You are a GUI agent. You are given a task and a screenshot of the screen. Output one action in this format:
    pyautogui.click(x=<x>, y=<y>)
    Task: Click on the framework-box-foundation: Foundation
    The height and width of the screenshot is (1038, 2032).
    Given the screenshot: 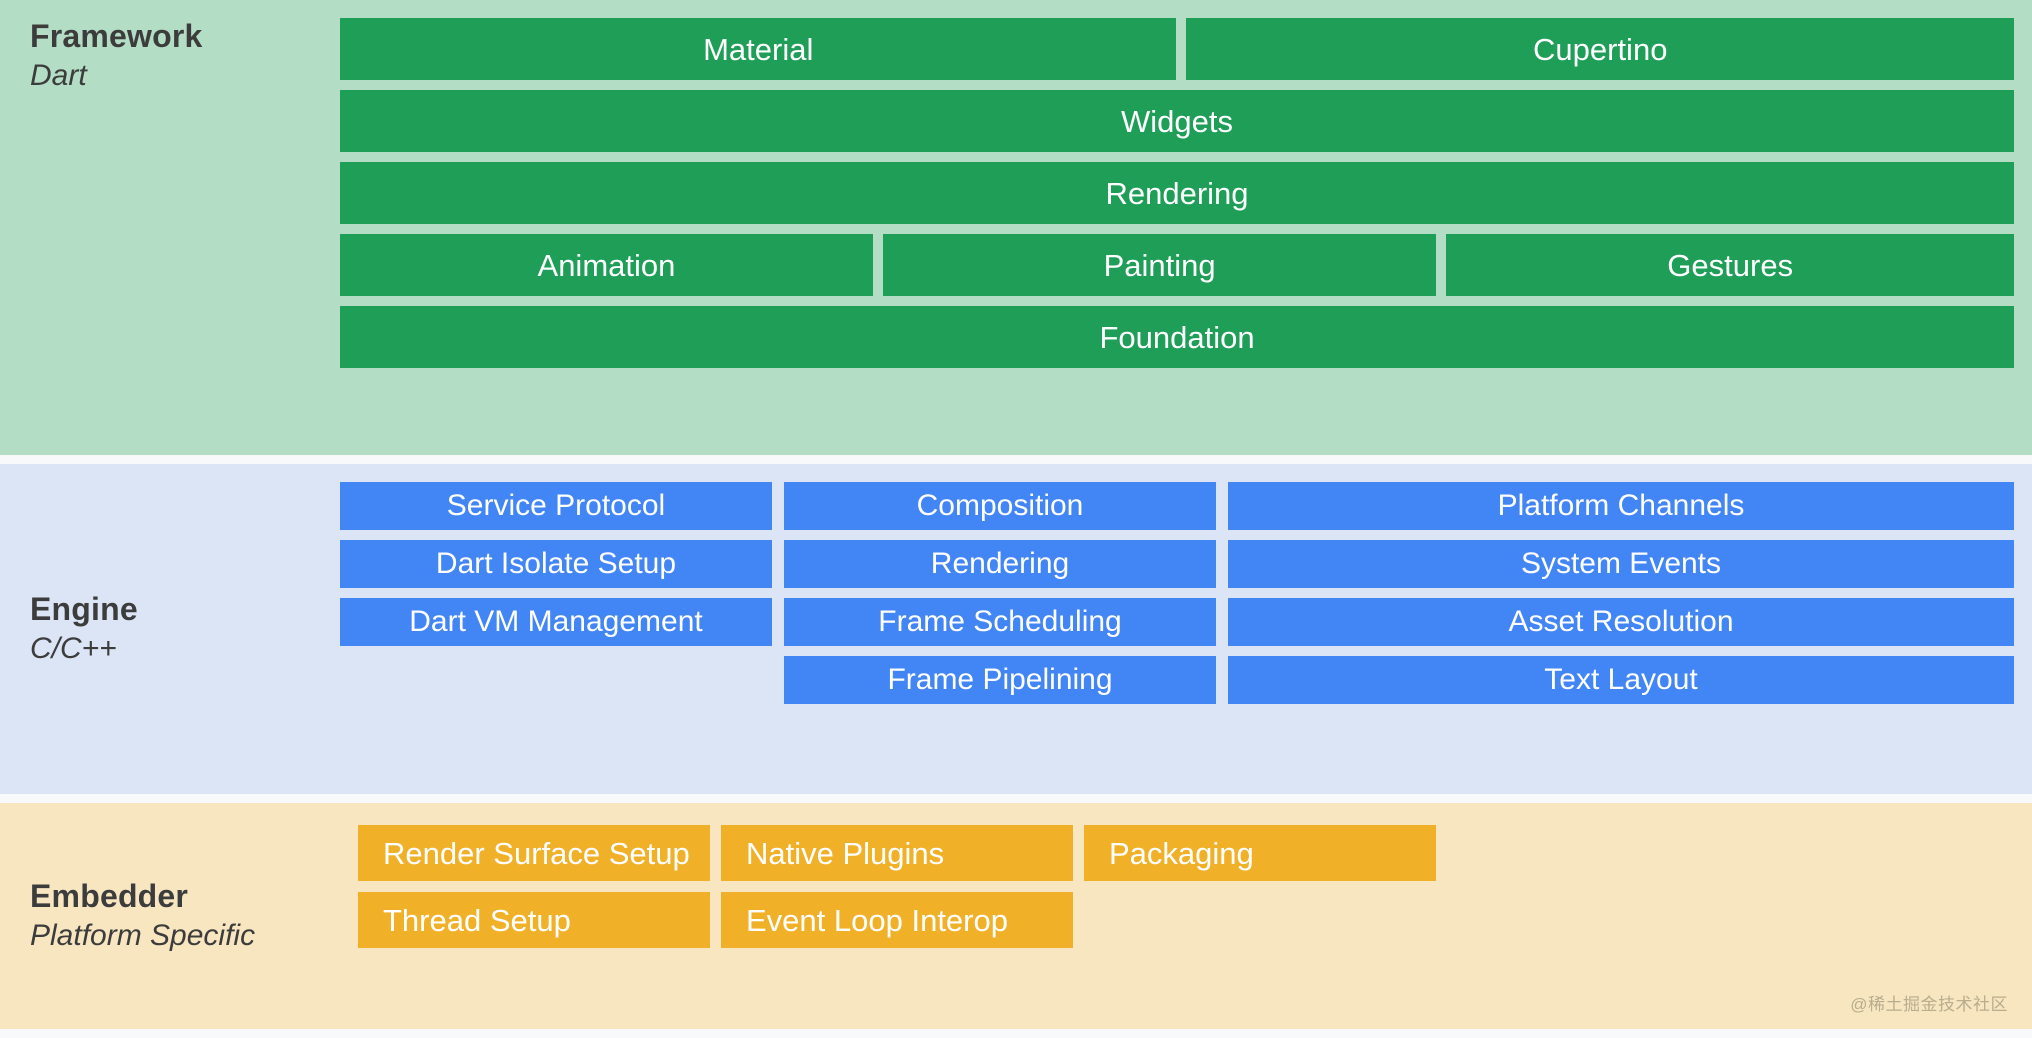 What is the action you would take?
    pyautogui.click(x=1177, y=337)
    